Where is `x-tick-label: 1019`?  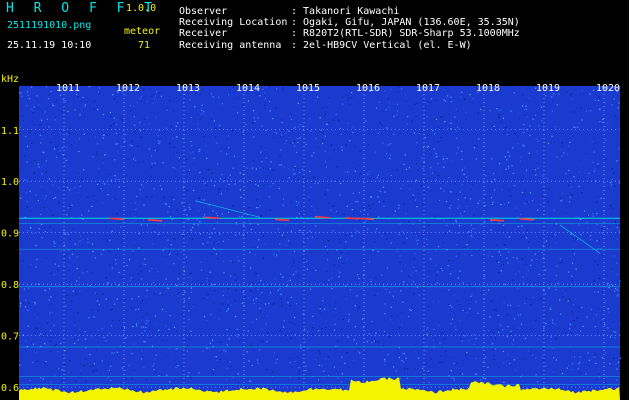
x-tick-label: 1019 is located at coordinates (548, 88).